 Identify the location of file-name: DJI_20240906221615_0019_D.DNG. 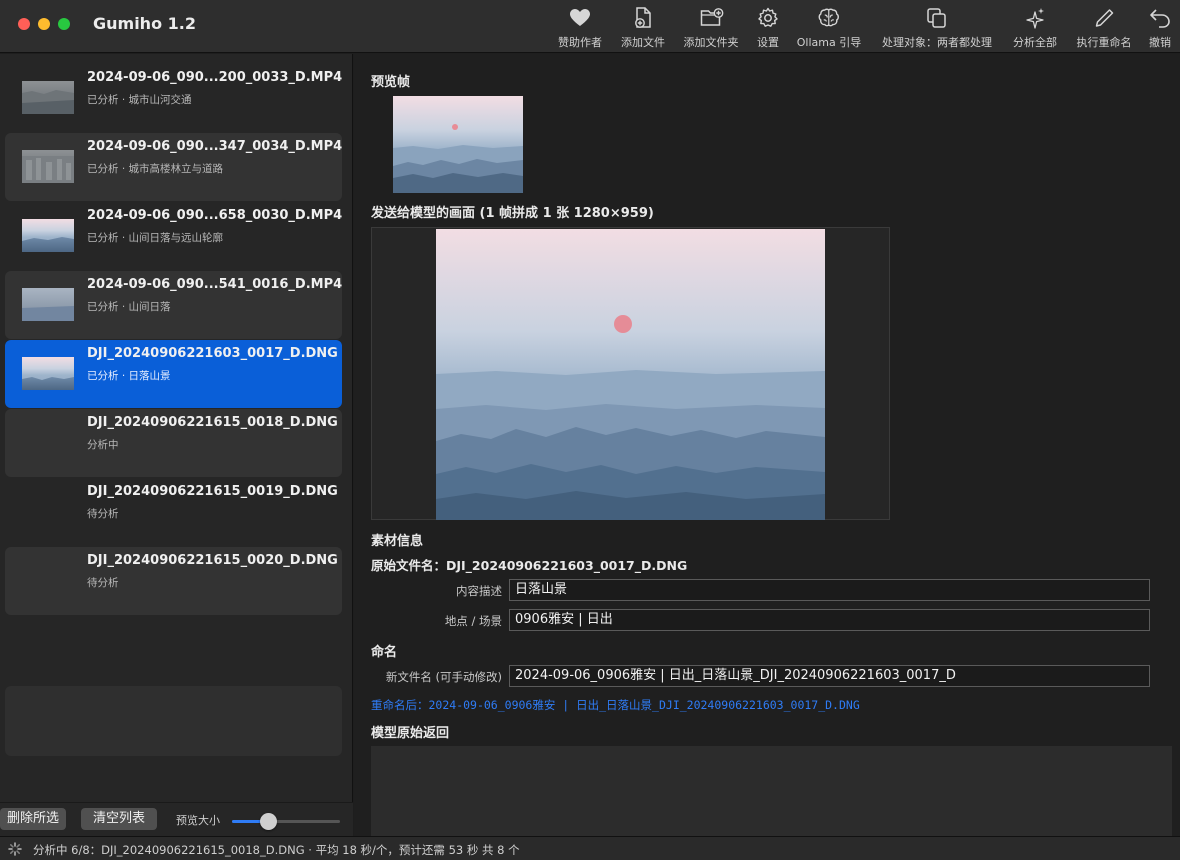
(212, 491).